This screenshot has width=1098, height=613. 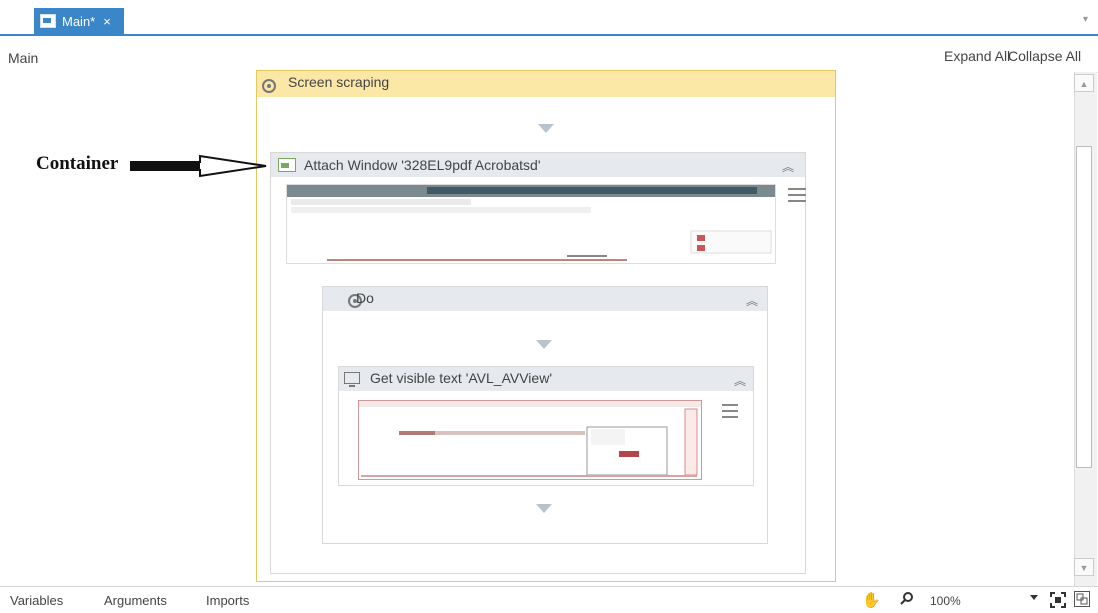 What do you see at coordinates (549, 18) in the screenshot?
I see `tab-strip: Main* × ▾` at bounding box center [549, 18].